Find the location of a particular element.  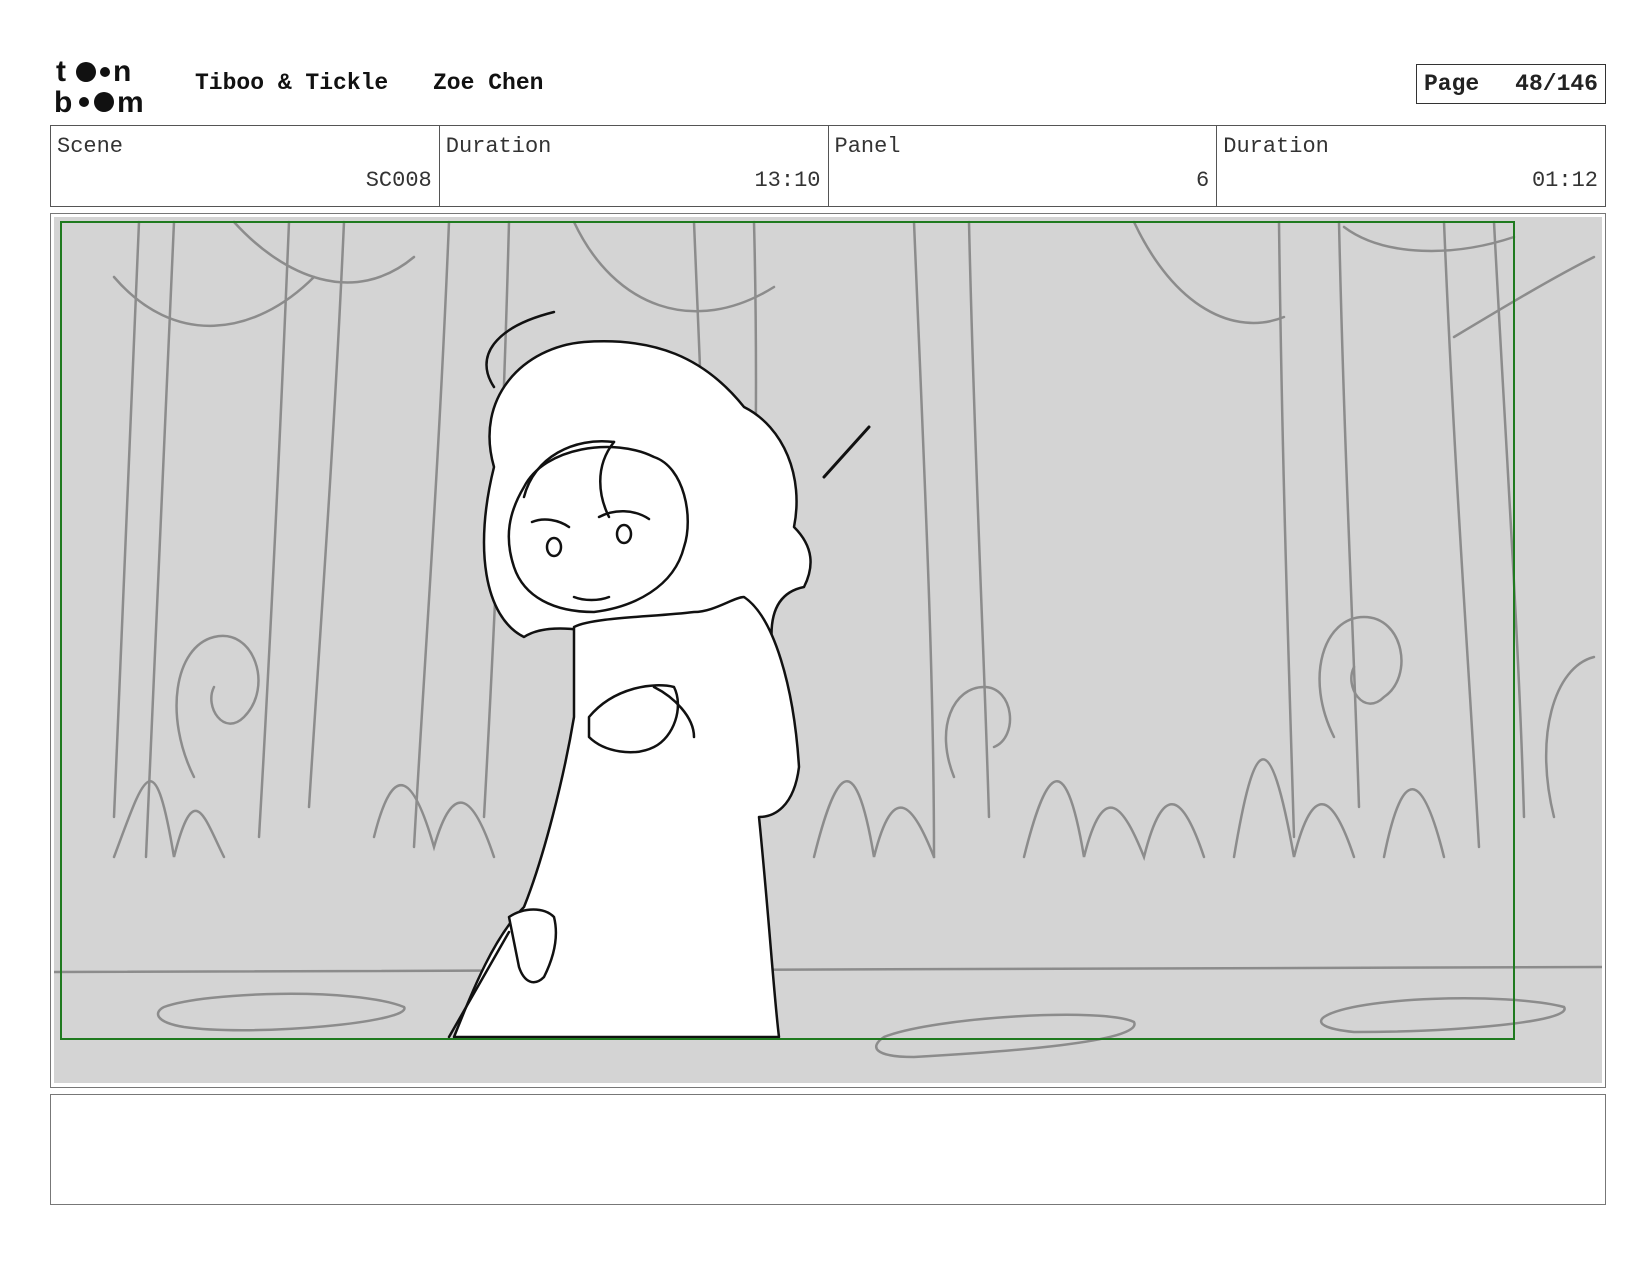

scene-duration-value: 13:10 is located at coordinates (787, 180).